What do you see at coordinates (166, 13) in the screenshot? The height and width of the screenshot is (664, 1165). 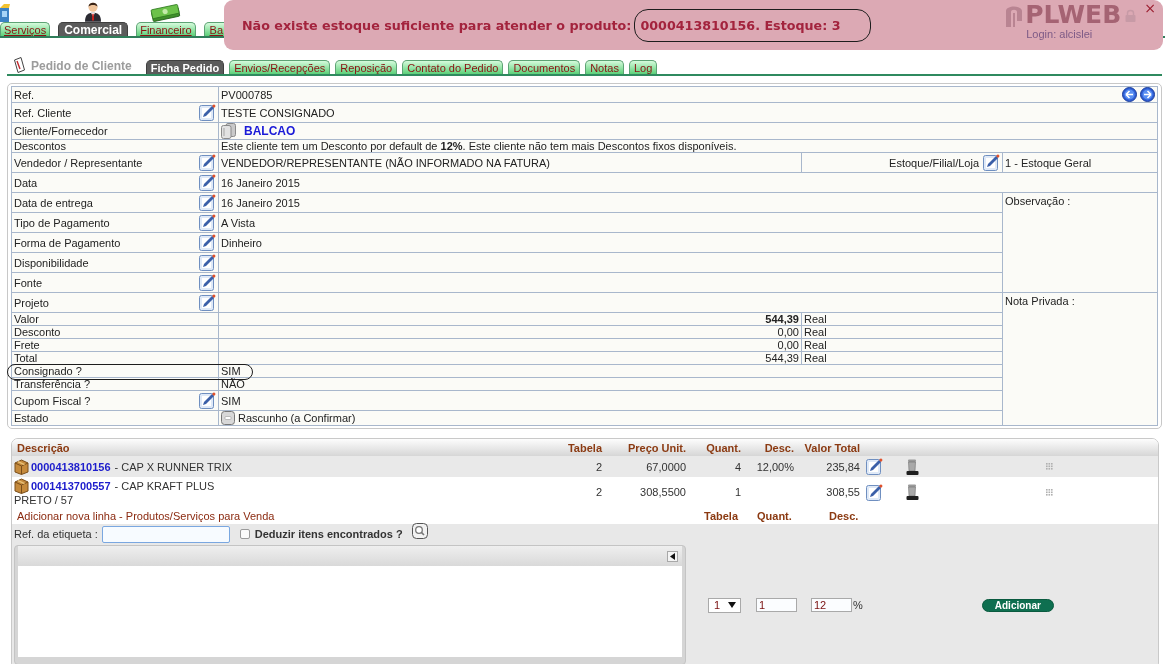 I see `banknotes-icon` at bounding box center [166, 13].